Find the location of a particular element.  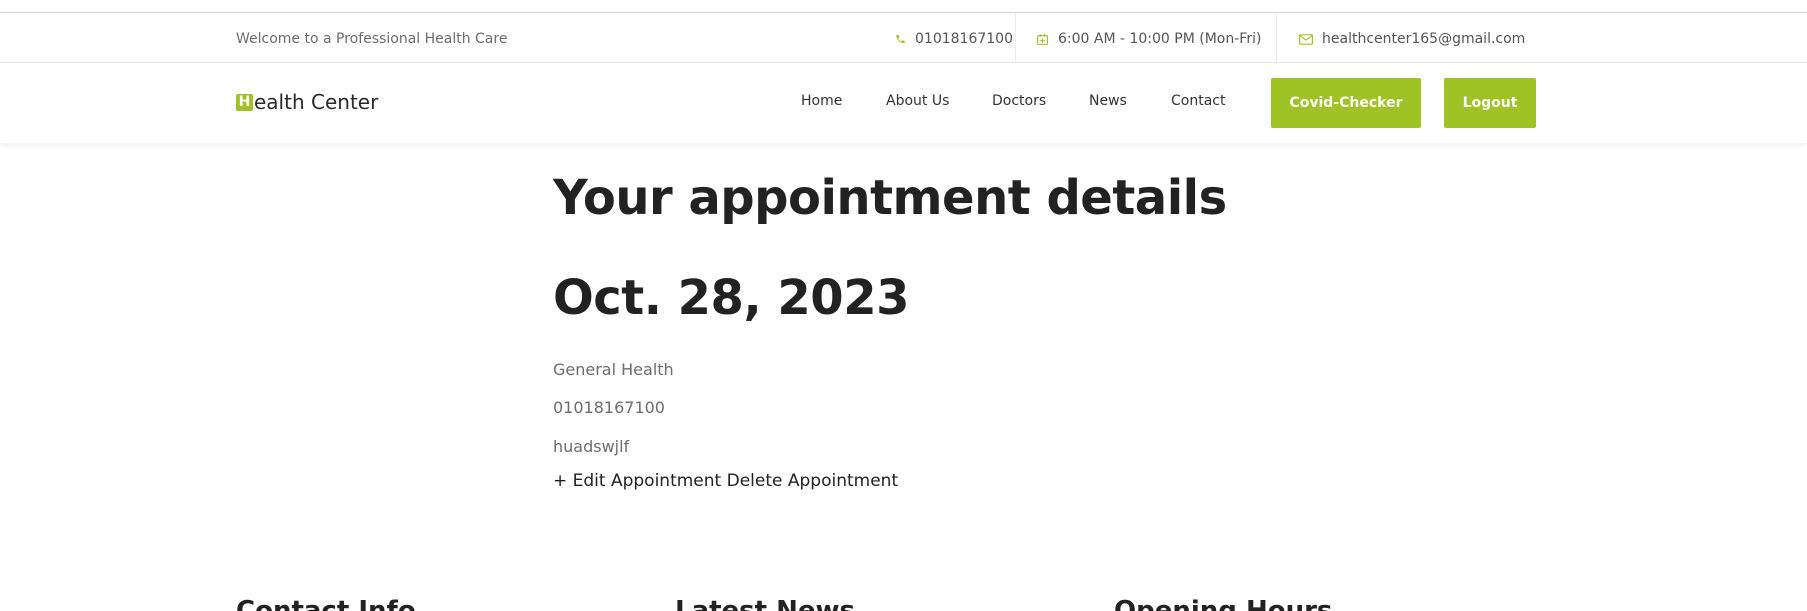

appointment-actions: + Edit Appointment Delete Appointment is located at coordinates (725, 481).